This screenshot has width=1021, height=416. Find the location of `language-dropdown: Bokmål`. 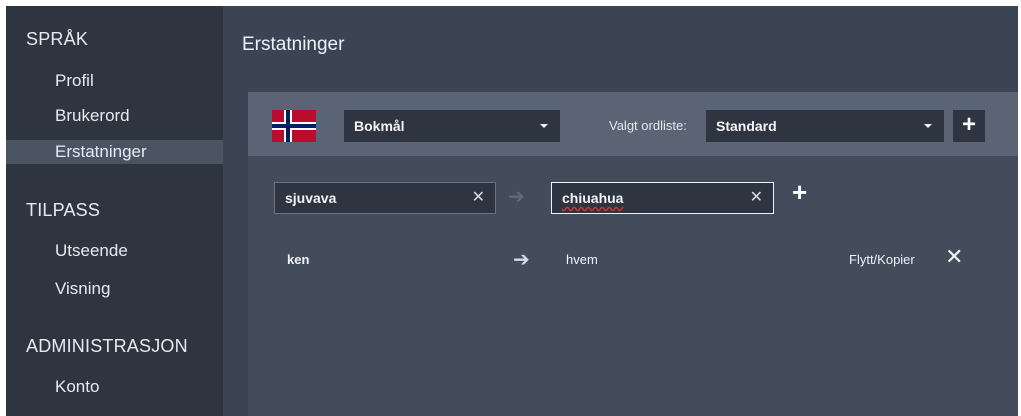

language-dropdown: Bokmål is located at coordinates (452, 126).